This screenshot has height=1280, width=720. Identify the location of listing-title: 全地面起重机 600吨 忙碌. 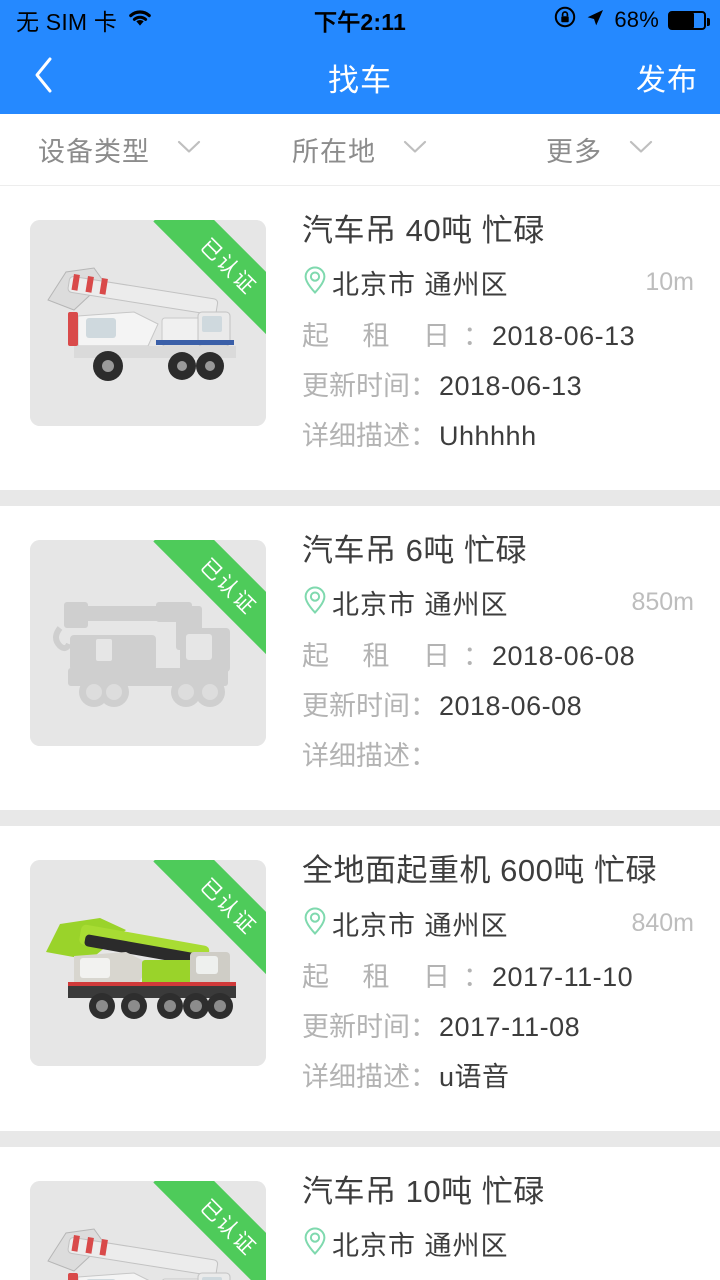
(479, 871).